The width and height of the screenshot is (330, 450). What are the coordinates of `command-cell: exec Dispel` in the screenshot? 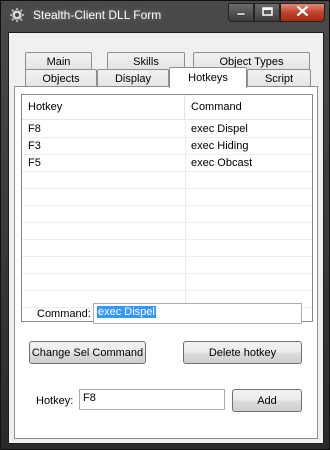 It's located at (219, 129).